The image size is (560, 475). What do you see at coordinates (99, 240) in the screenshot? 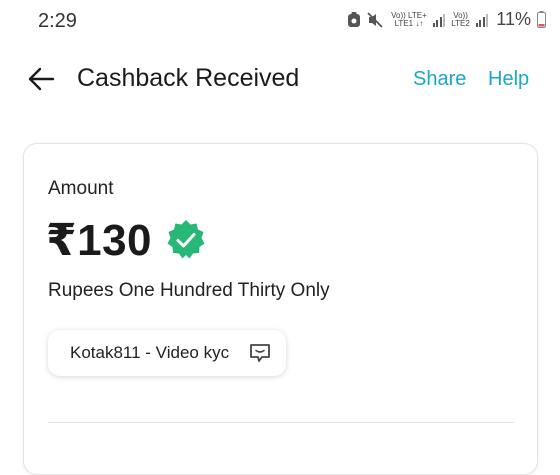
I see `amount-value: ₹130` at bounding box center [99, 240].